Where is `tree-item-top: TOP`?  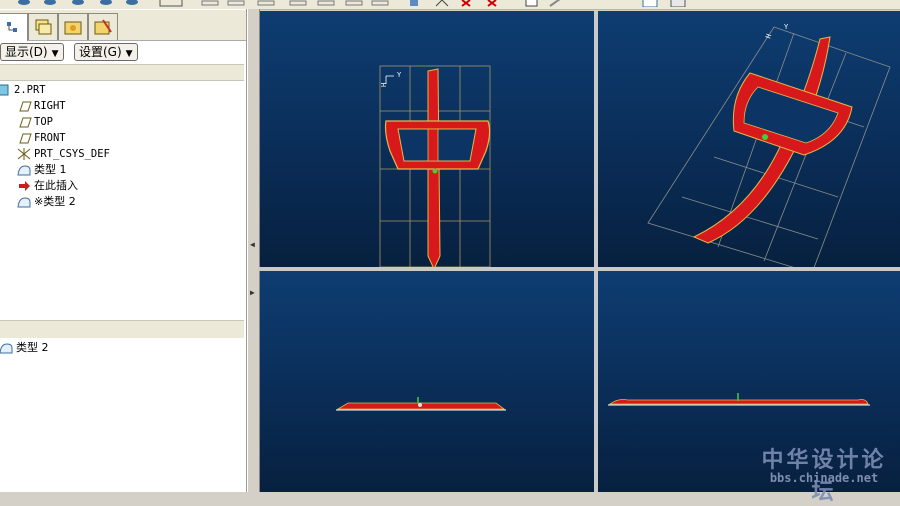 tree-item-top: TOP is located at coordinates (34, 122).